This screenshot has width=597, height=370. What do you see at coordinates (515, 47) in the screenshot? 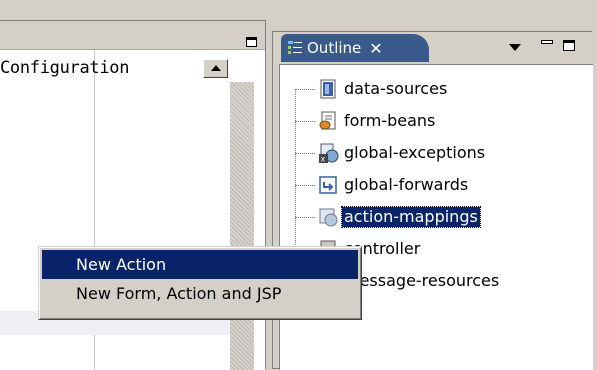
I see `view-menu-icon` at bounding box center [515, 47].